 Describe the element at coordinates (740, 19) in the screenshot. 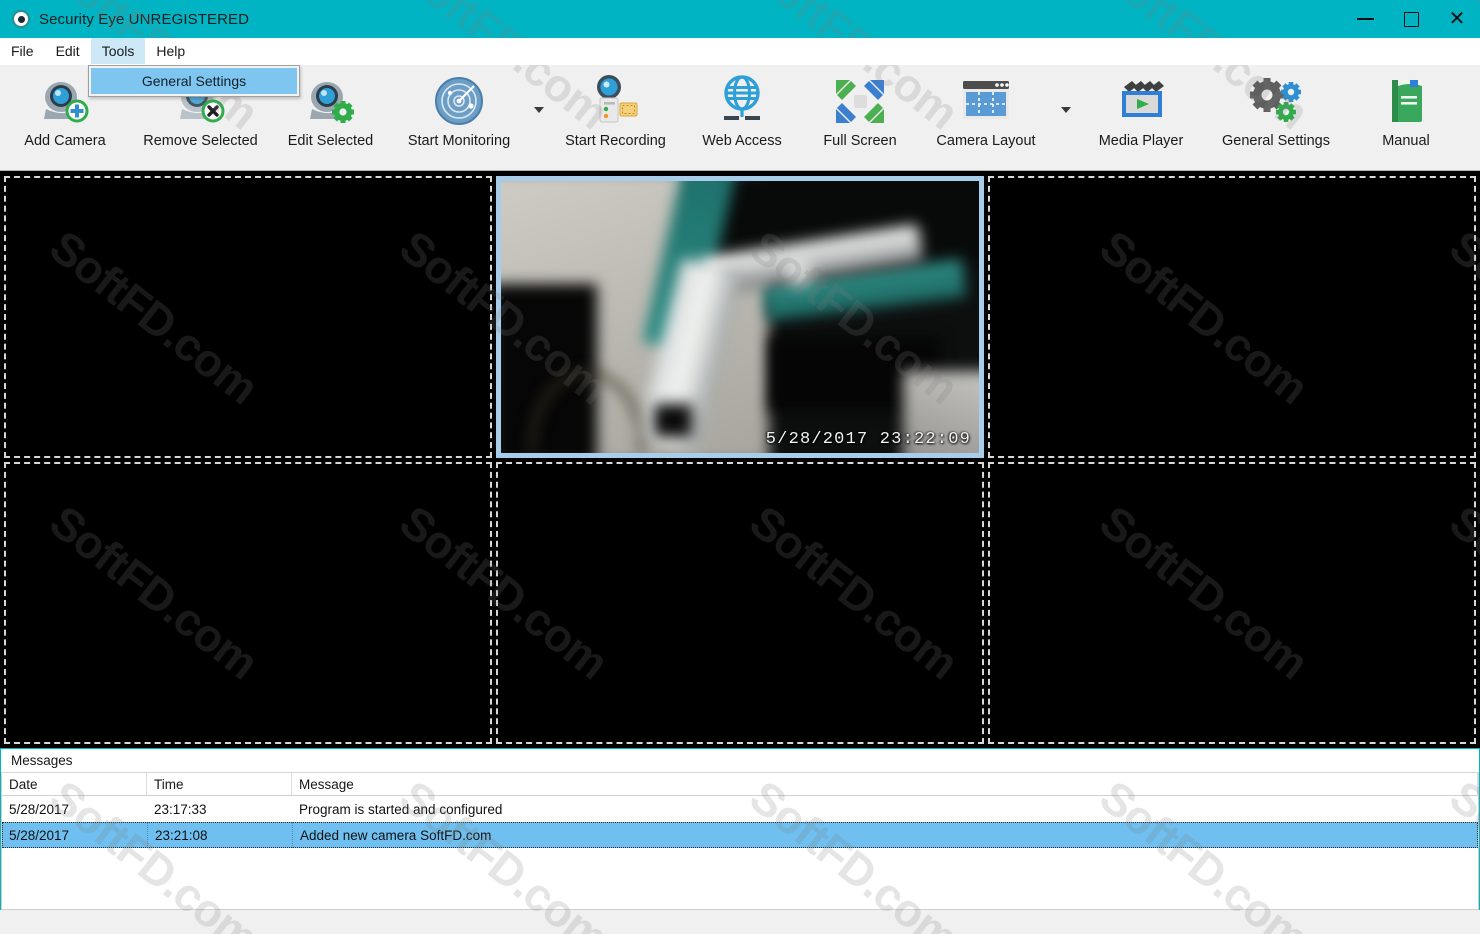

I see `title-bar: Security Eye UNREGISTERED ✕` at that location.